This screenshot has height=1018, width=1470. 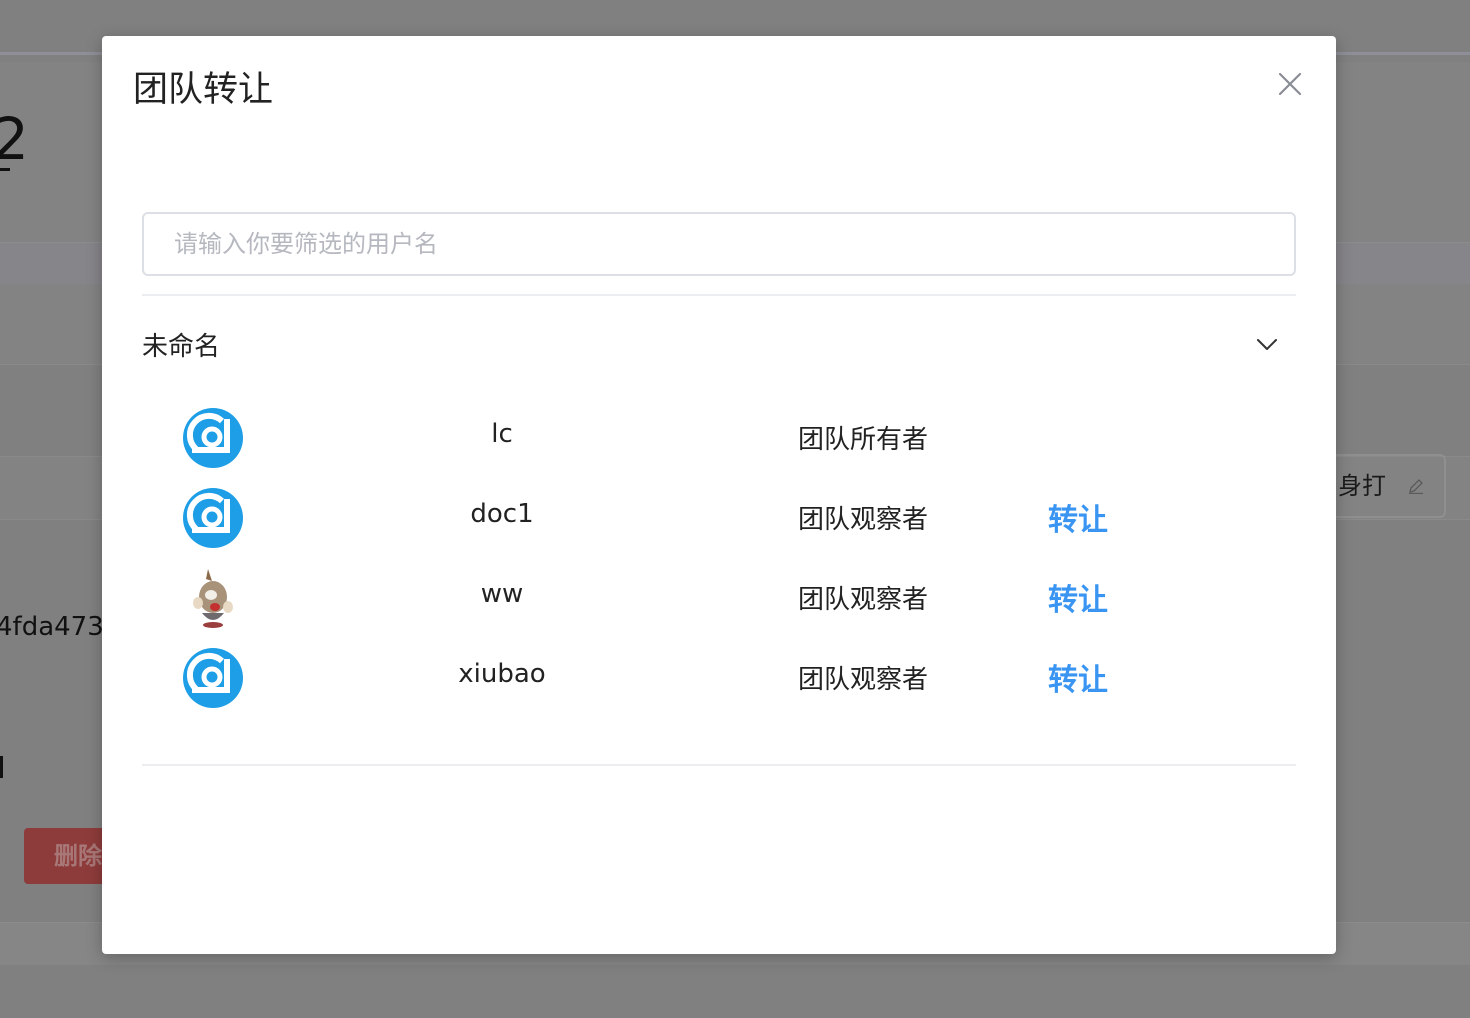 What do you see at coordinates (52, 627) in the screenshot?
I see `background-id-text: 4fda473` at bounding box center [52, 627].